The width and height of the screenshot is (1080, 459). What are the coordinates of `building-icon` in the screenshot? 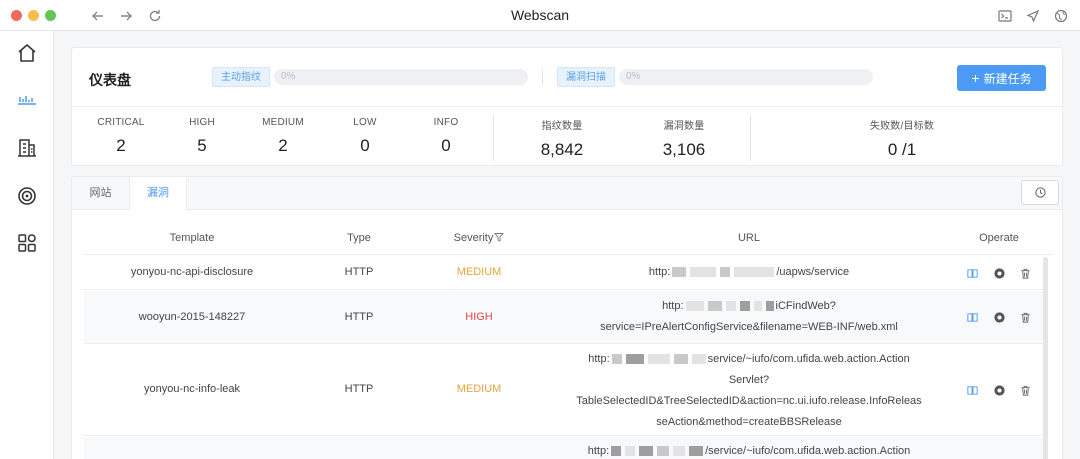 It's located at (27, 148).